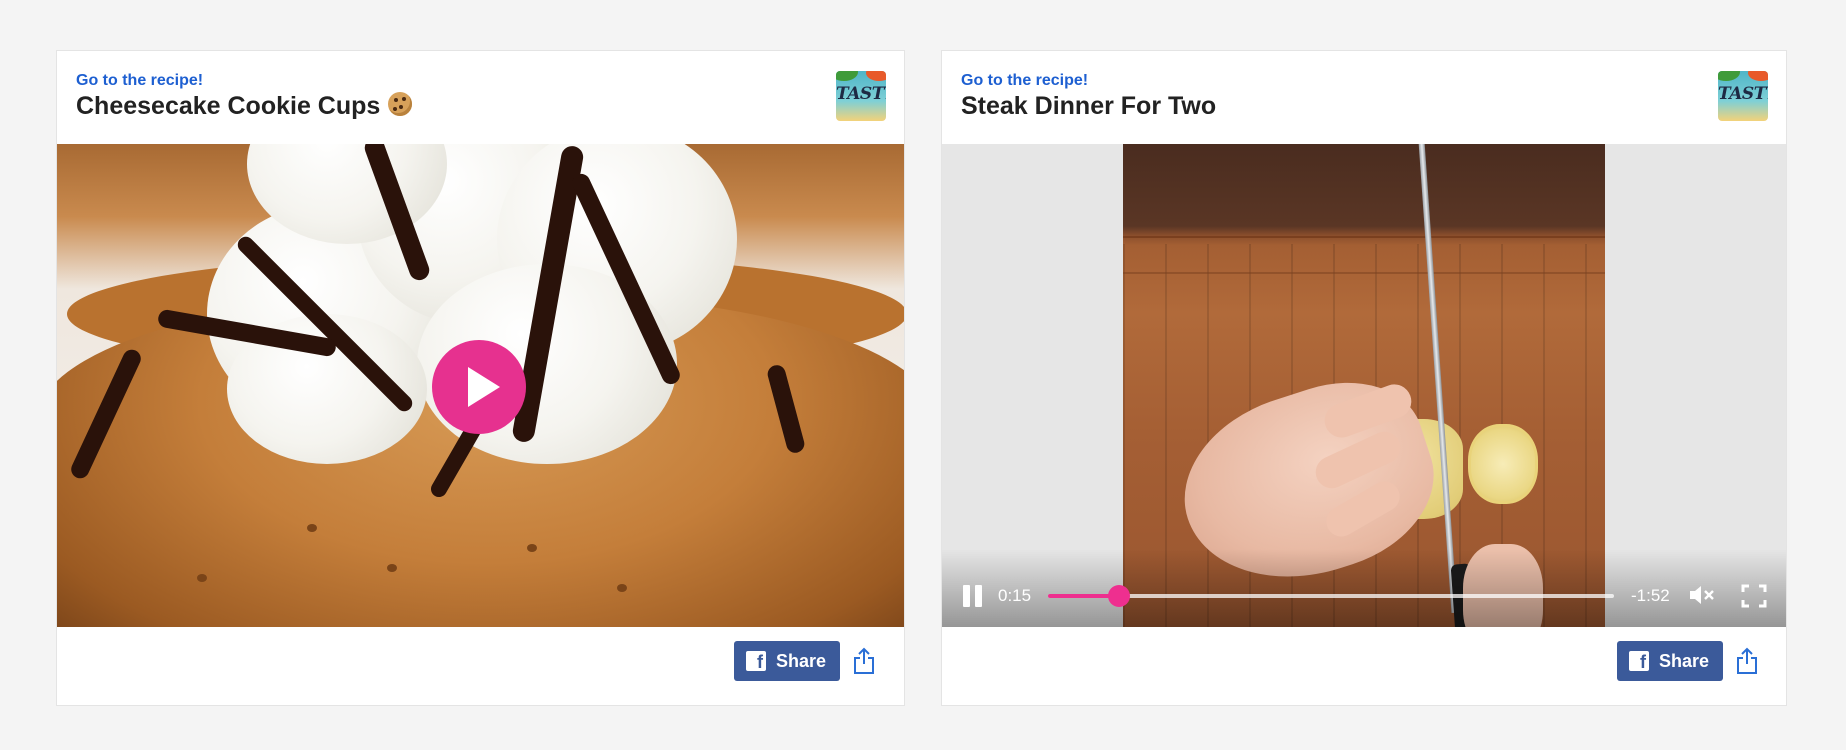 The image size is (1846, 750). I want to click on video-controls: 0:15 -1:52, so click(1364, 588).